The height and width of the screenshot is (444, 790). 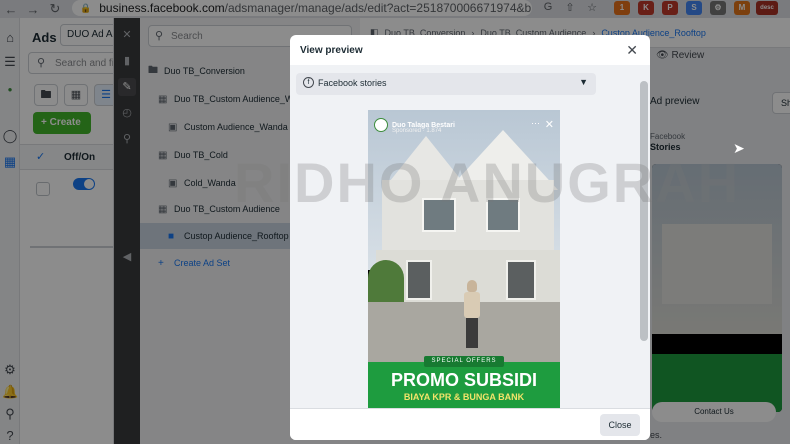 I want to click on close-button: Close, so click(x=620, y=425).